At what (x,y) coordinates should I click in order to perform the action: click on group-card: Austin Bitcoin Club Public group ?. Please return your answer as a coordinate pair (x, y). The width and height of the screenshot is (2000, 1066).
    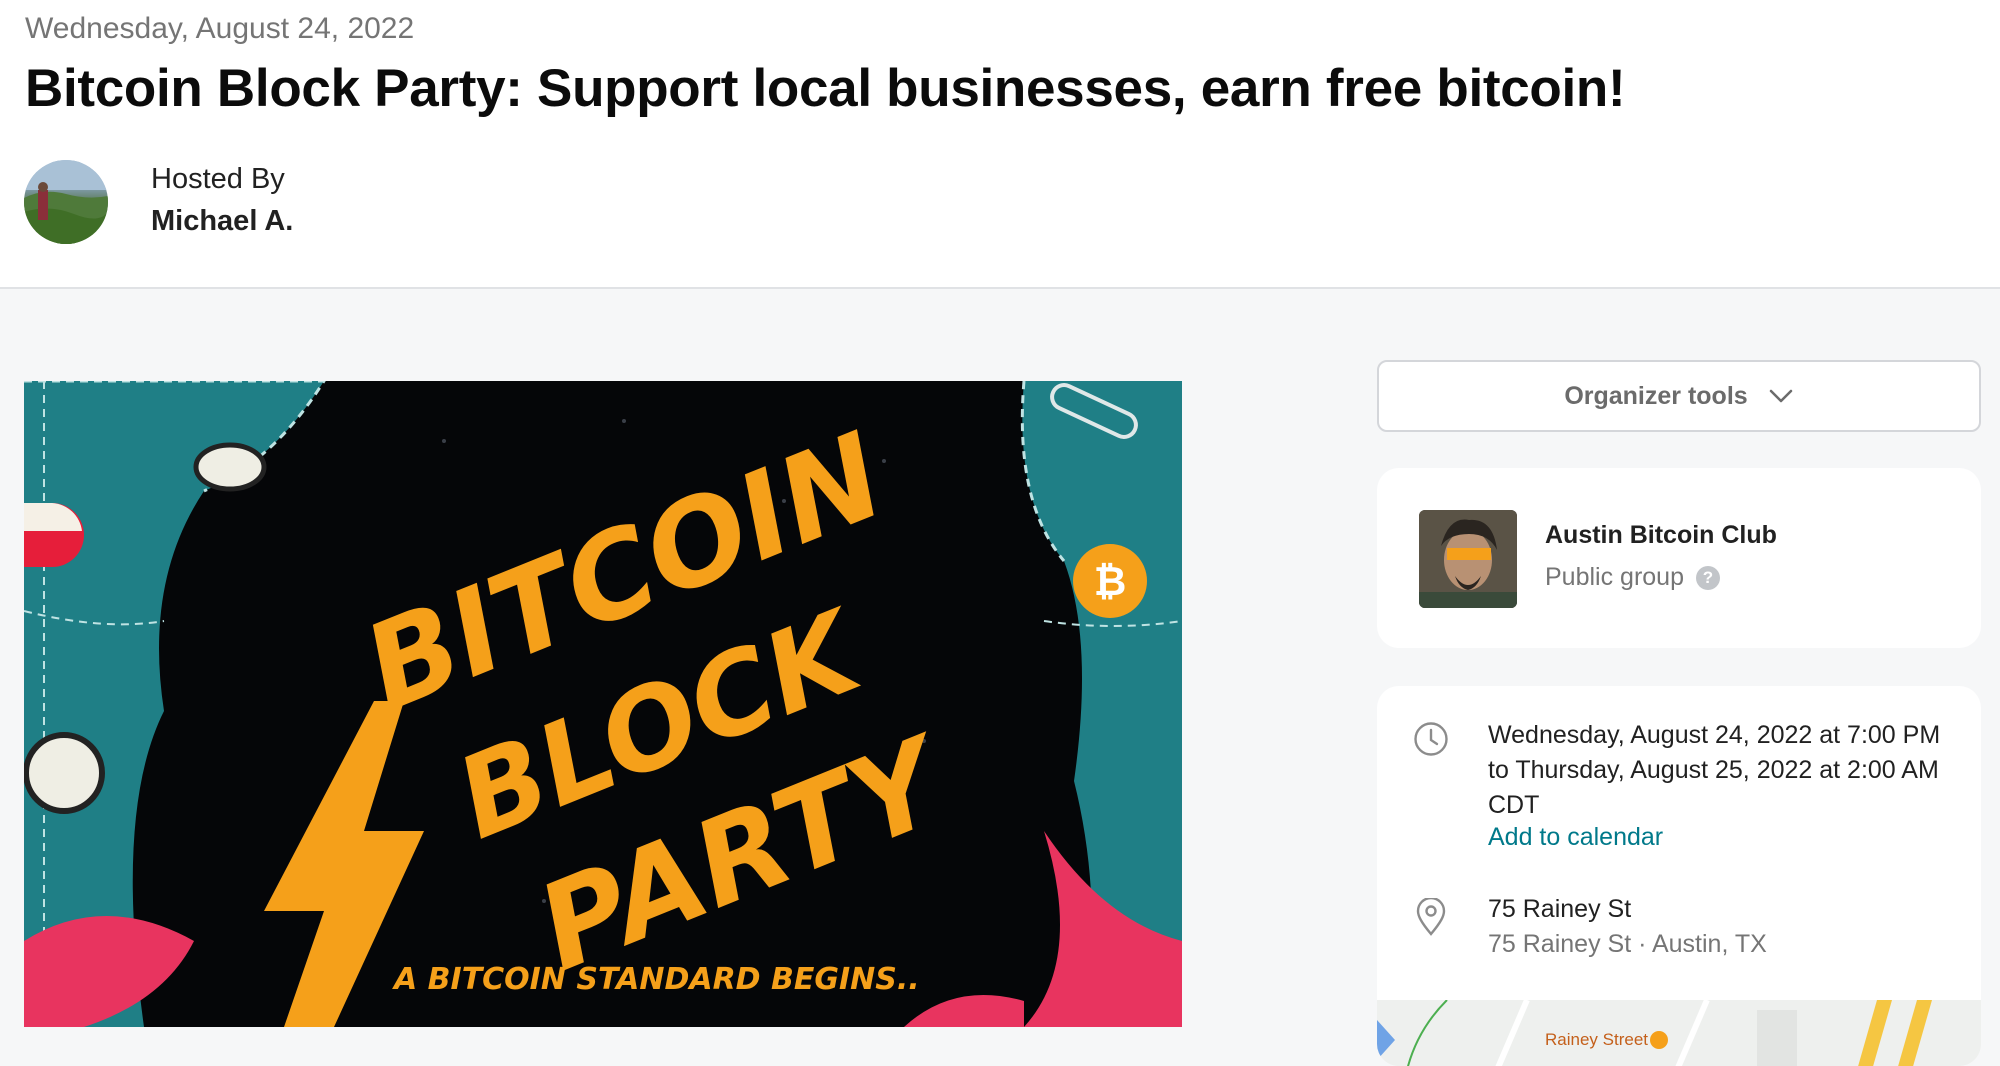
    Looking at the image, I should click on (1679, 558).